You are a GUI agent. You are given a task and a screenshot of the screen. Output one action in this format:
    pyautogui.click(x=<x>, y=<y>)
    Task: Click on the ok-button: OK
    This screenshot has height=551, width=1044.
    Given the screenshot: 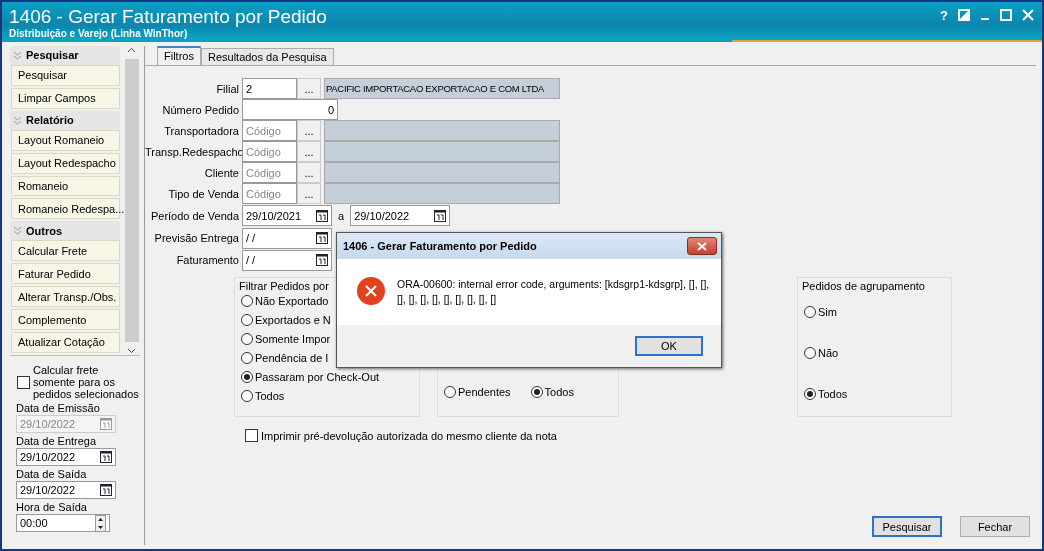 What is the action you would take?
    pyautogui.click(x=669, y=346)
    